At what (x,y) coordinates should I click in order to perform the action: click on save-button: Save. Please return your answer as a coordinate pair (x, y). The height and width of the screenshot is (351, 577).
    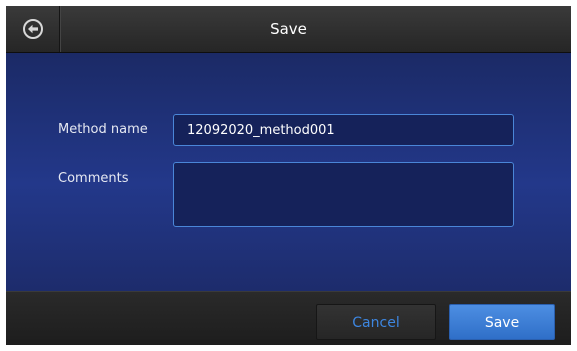
    Looking at the image, I should click on (502, 322).